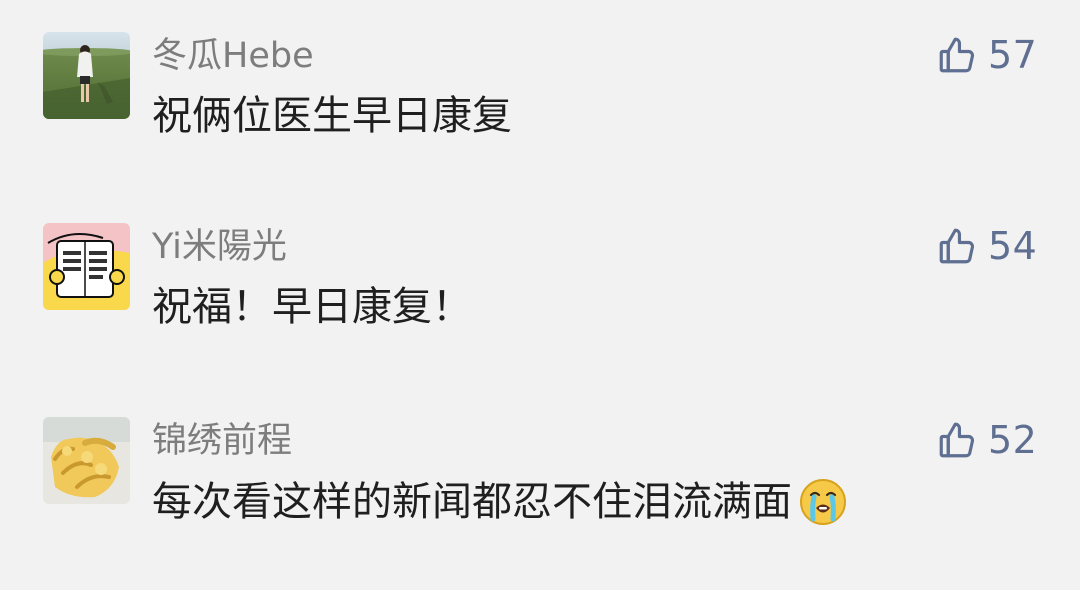 The height and width of the screenshot is (590, 1080). I want to click on like-count: 52, so click(1013, 440).